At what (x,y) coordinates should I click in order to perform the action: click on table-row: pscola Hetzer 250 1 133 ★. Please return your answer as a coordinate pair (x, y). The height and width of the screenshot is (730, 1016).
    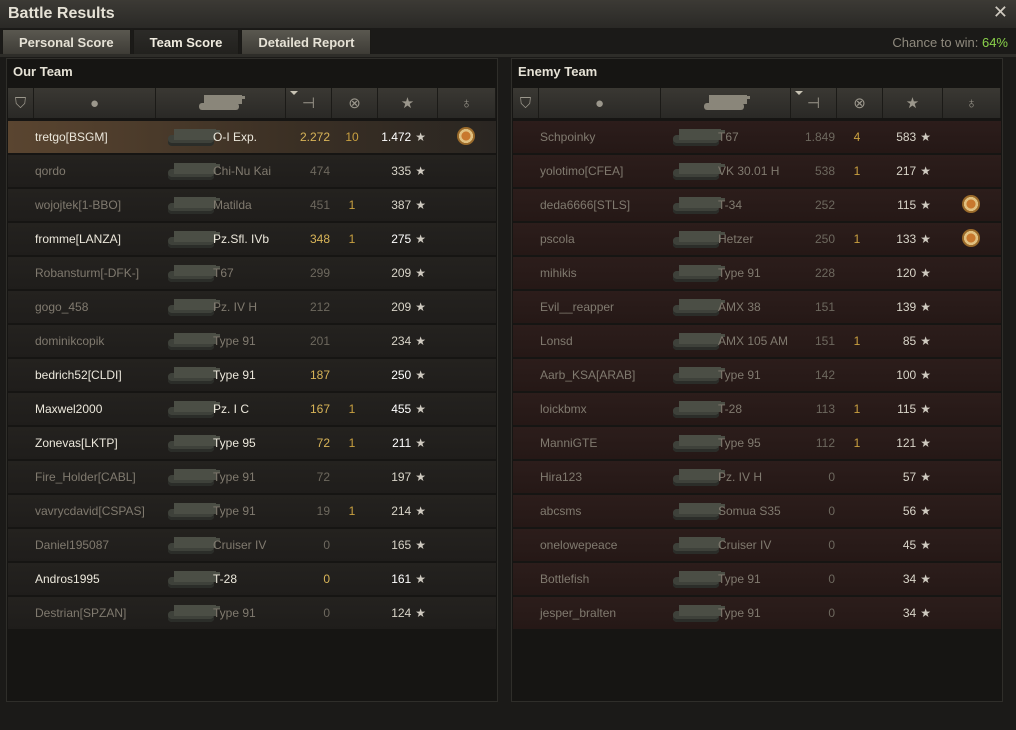
    Looking at the image, I should click on (757, 239).